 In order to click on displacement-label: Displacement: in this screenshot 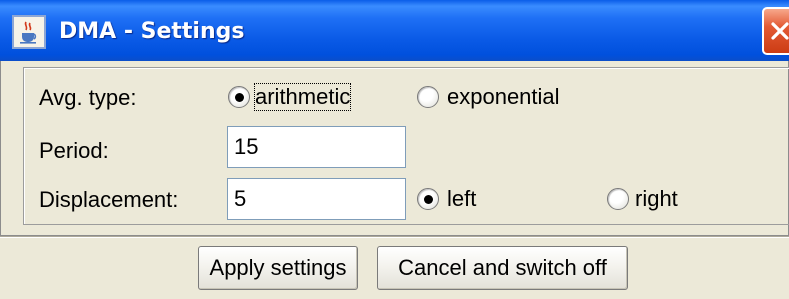, I will do `click(109, 199)`.